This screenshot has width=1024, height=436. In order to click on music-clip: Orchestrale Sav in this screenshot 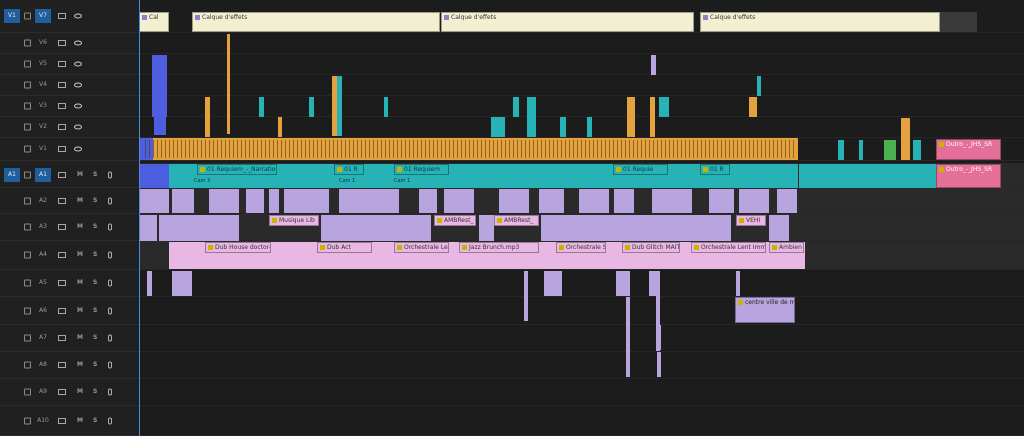, I will do `click(581, 247)`.